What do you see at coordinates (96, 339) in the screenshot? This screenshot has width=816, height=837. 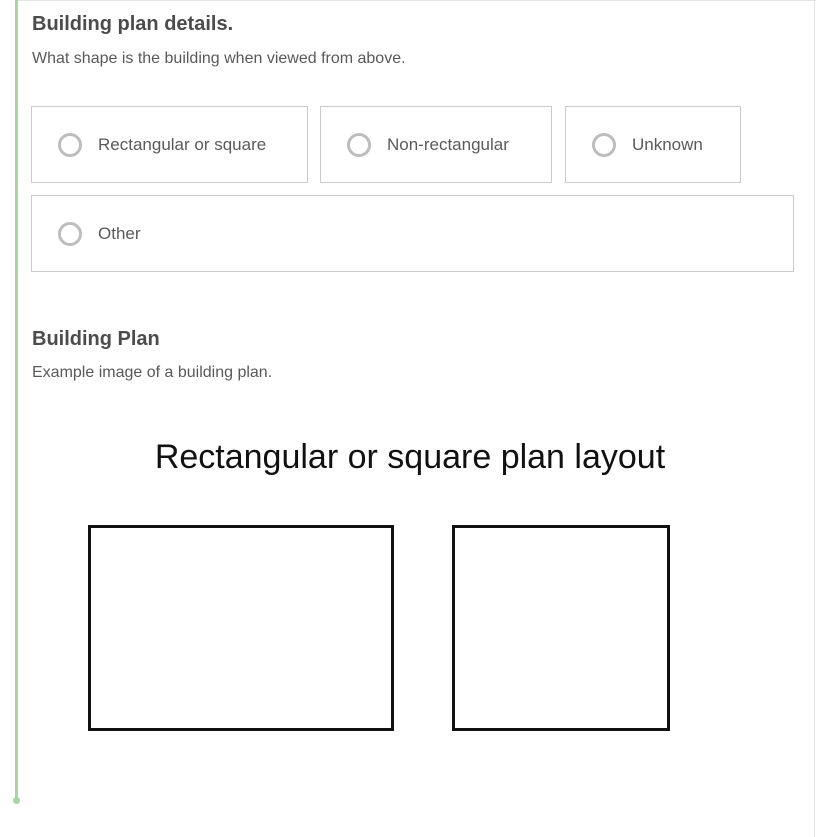 I see `building-plan-title: Building Plan` at bounding box center [96, 339].